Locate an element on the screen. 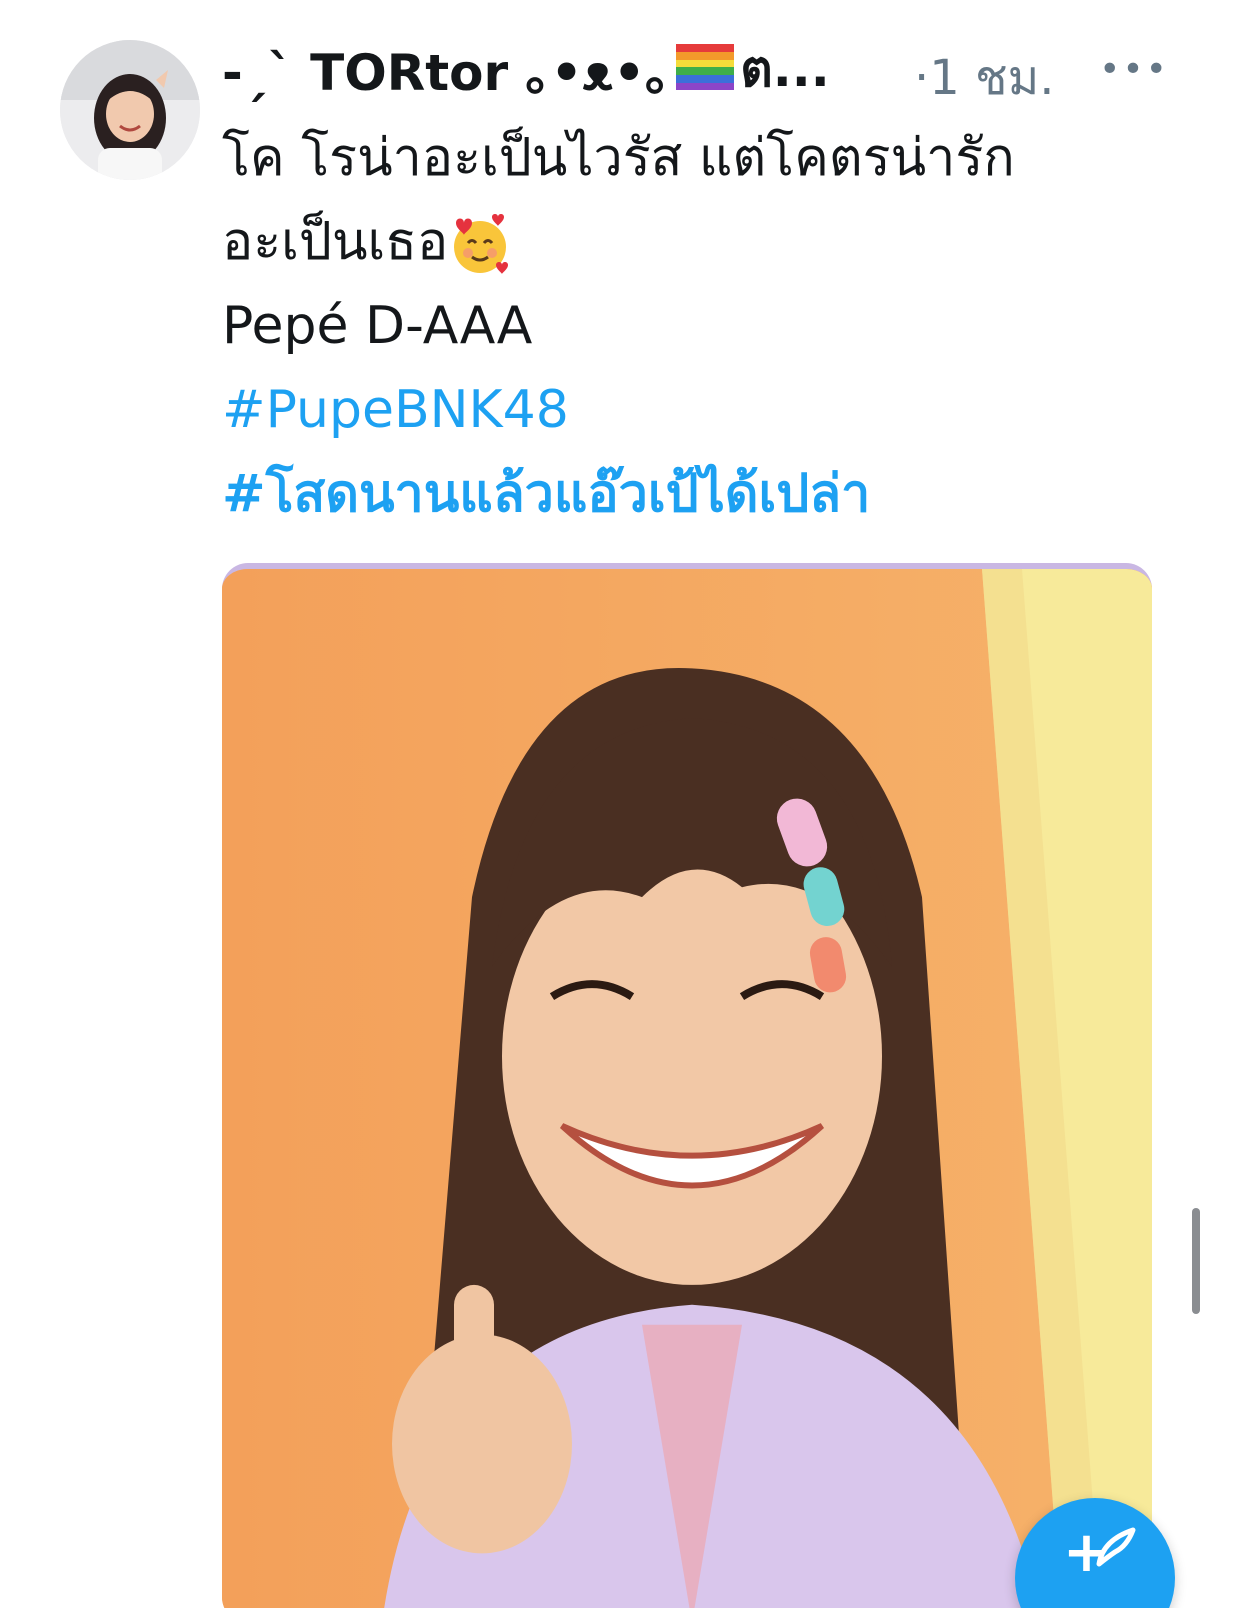 The image size is (1242, 1608). display-name: -ˏˋ TORtor ｡•ᴥ•｡ is located at coordinates (446, 69).